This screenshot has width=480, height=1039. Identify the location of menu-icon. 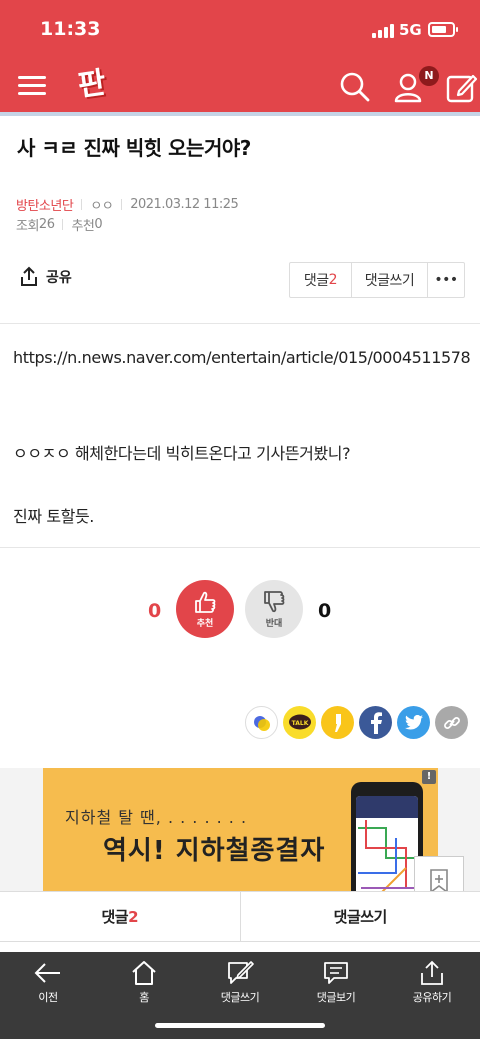
(32, 86).